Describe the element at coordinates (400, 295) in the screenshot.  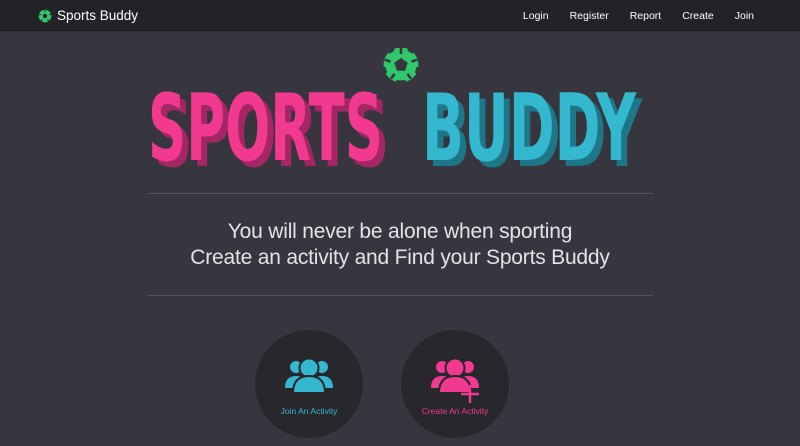
I see `bottom-divider` at that location.